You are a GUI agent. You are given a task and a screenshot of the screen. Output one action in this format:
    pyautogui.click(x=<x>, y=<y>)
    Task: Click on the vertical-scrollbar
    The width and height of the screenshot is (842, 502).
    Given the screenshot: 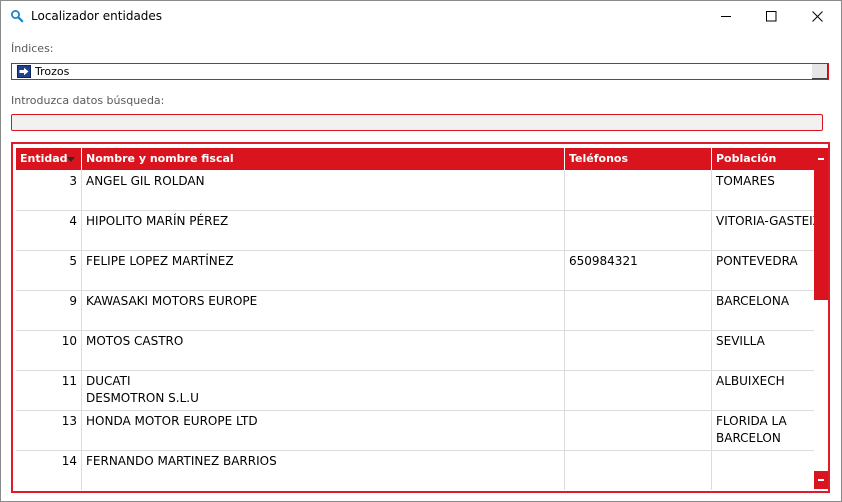 What is the action you would take?
    pyautogui.click(x=821, y=318)
    